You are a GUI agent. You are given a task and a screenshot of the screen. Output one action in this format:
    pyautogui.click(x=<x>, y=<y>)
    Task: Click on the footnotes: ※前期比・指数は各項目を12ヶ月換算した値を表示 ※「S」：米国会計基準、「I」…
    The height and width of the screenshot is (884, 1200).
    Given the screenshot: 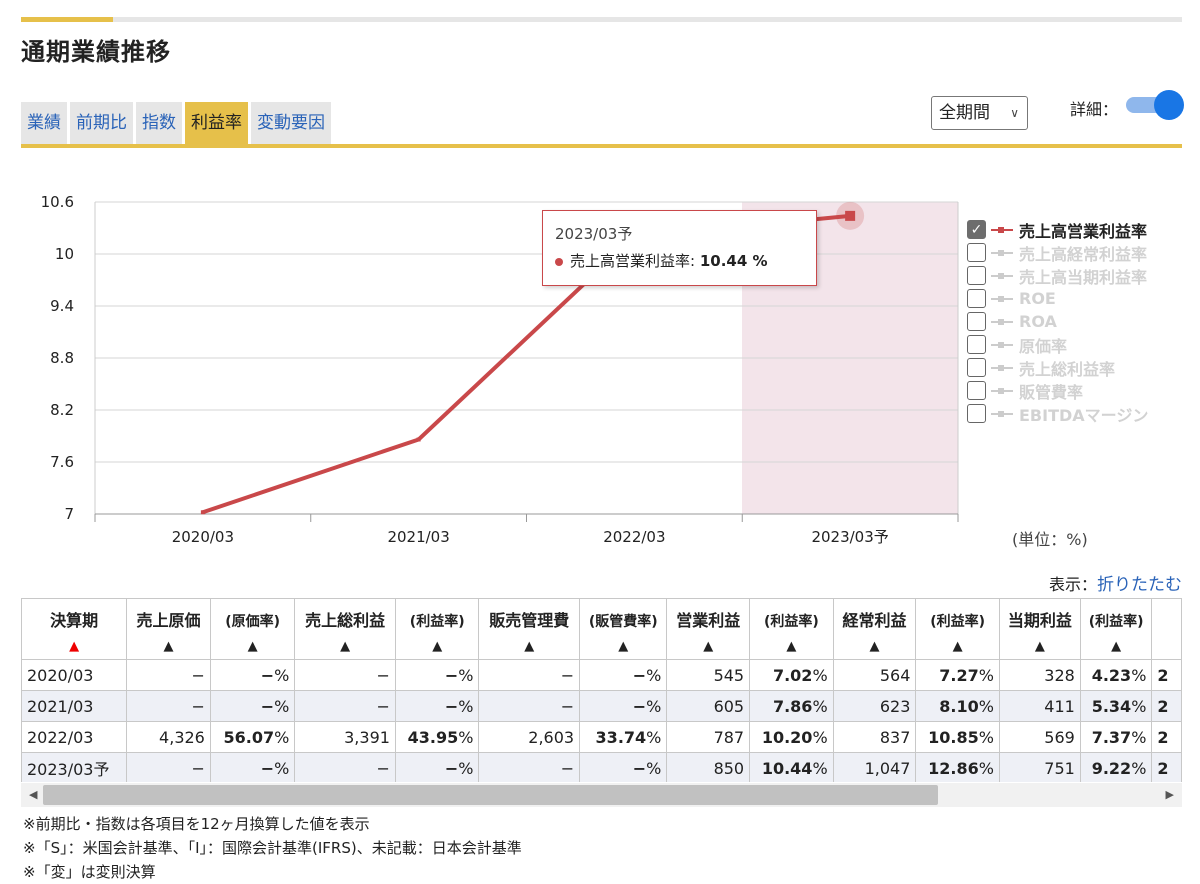 What is the action you would take?
    pyautogui.click(x=272, y=848)
    